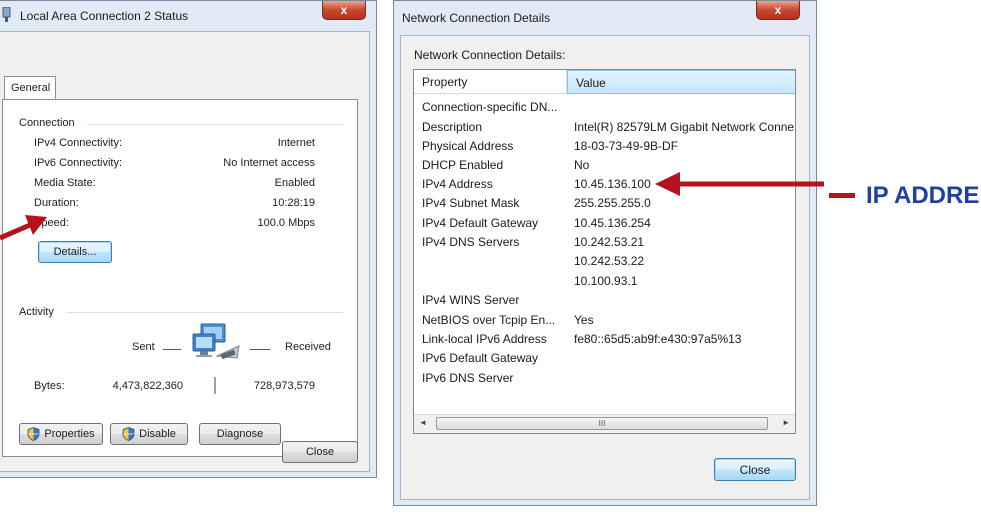  I want to click on annotation-dash, so click(842, 195).